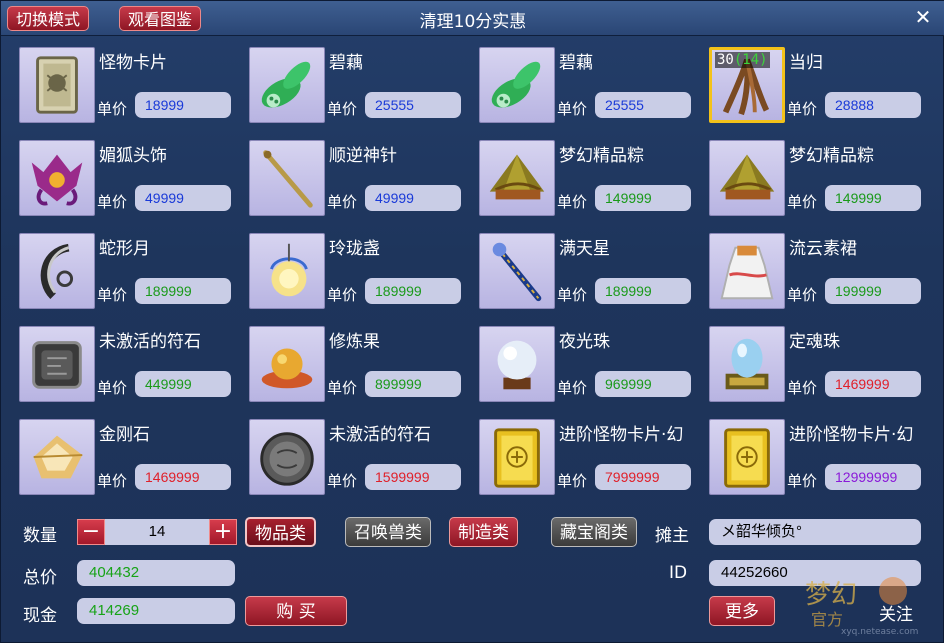  I want to click on soul-pearl-icon, so click(747, 364).